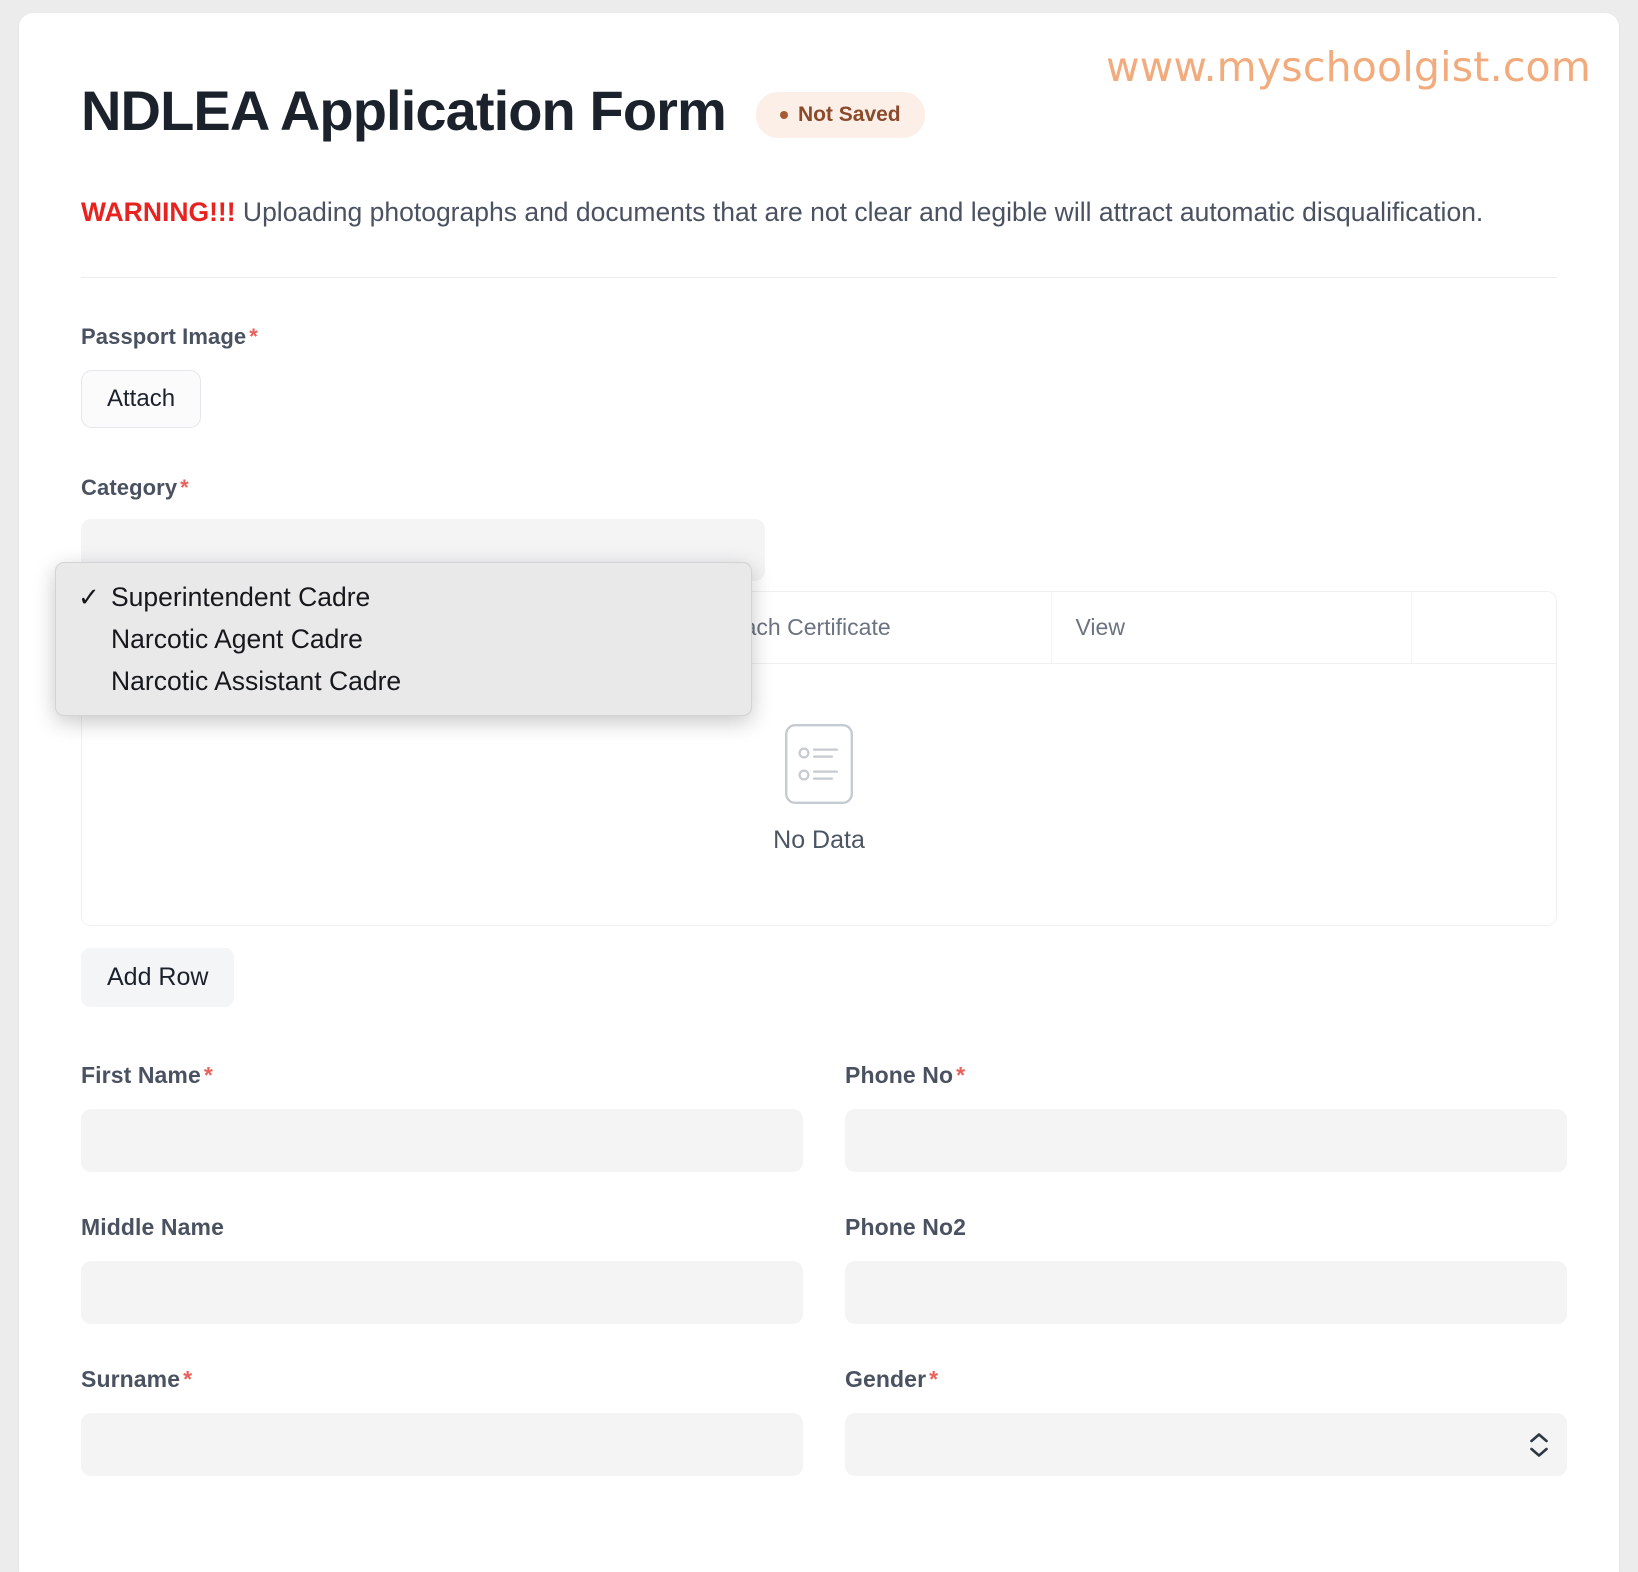  What do you see at coordinates (141, 1075) in the screenshot?
I see `first-name-label-text: First Name` at bounding box center [141, 1075].